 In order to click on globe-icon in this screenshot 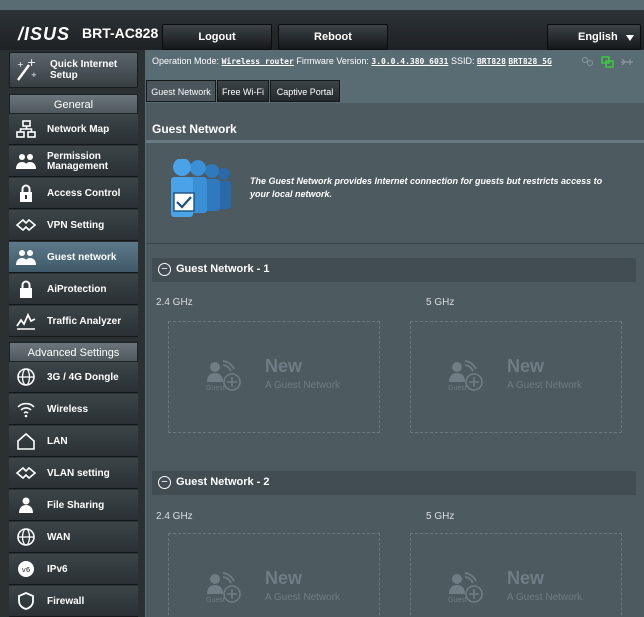, I will do `click(26, 377)`.